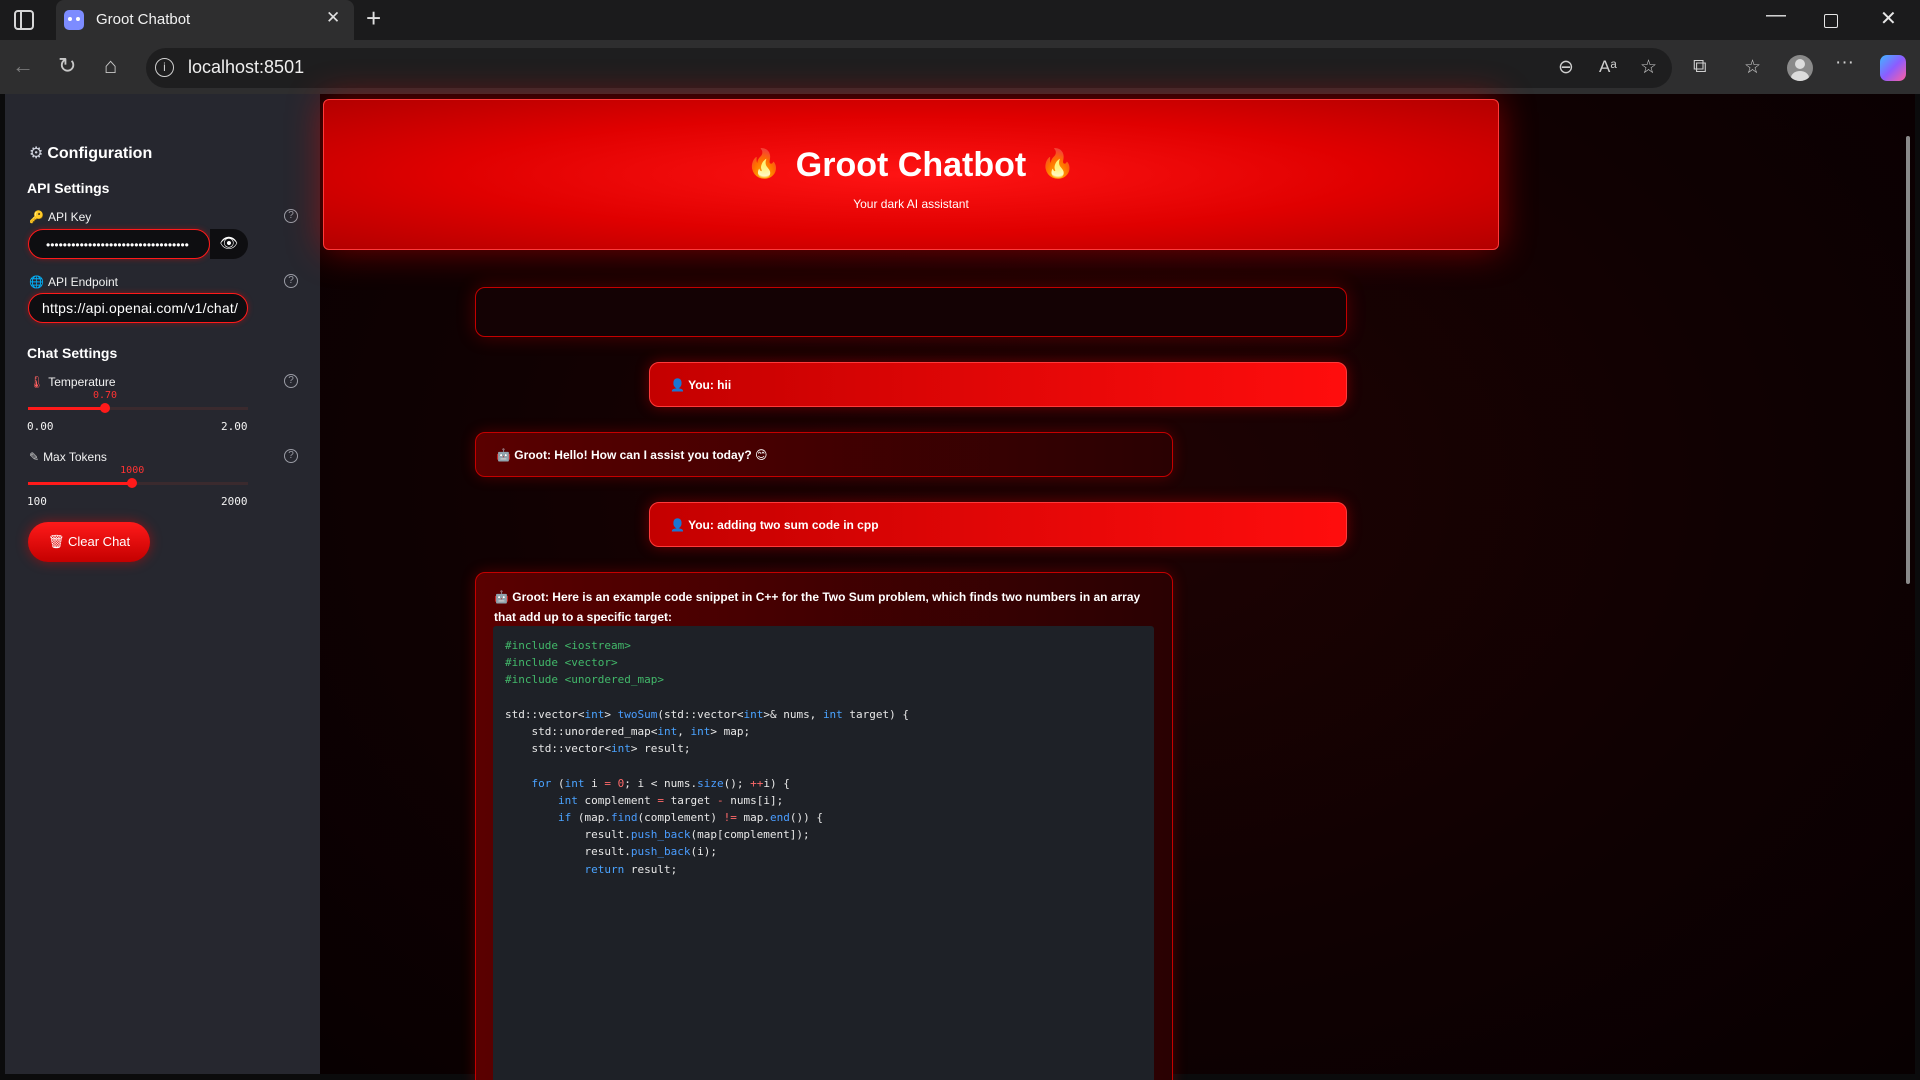  Describe the element at coordinates (611, 852) in the screenshot. I see `code-line: result.push_back(i);` at that location.